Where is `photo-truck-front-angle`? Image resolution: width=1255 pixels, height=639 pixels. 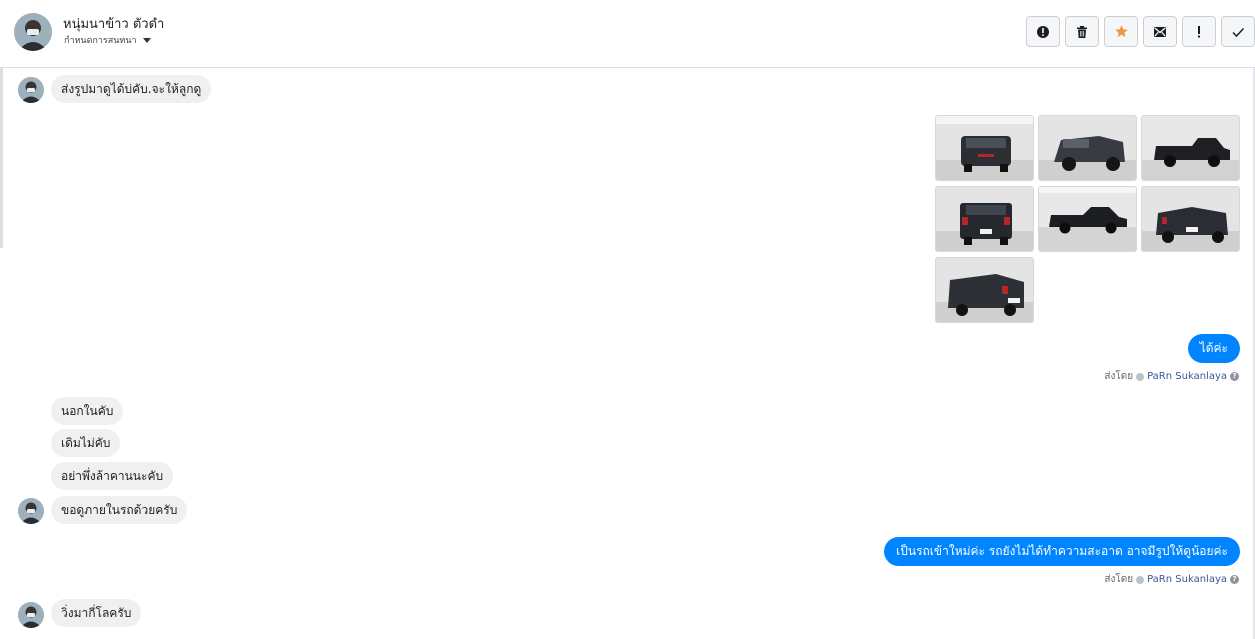 photo-truck-front-angle is located at coordinates (1087, 148).